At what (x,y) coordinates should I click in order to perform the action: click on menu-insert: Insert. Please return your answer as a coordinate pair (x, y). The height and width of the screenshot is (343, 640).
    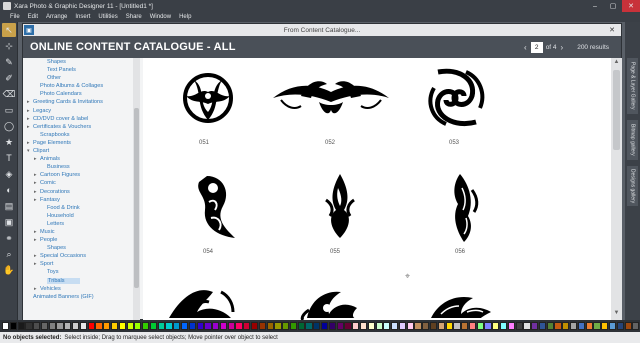
    Looking at the image, I should click on (82, 17).